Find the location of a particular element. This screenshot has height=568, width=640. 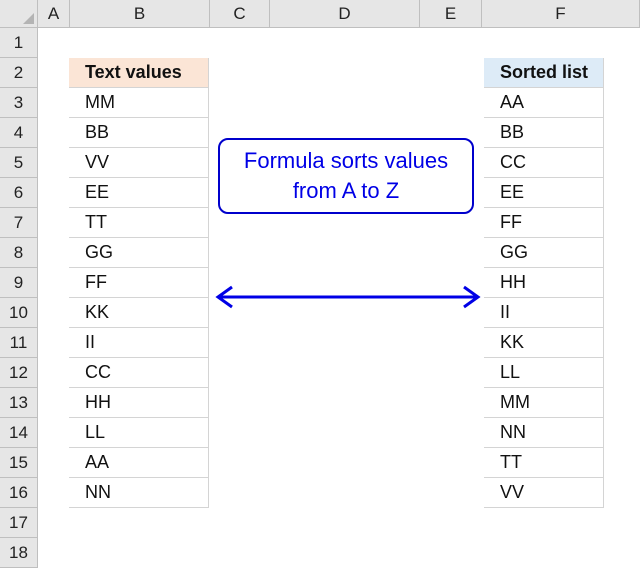

sorted-value-cell: MM is located at coordinates (544, 403).